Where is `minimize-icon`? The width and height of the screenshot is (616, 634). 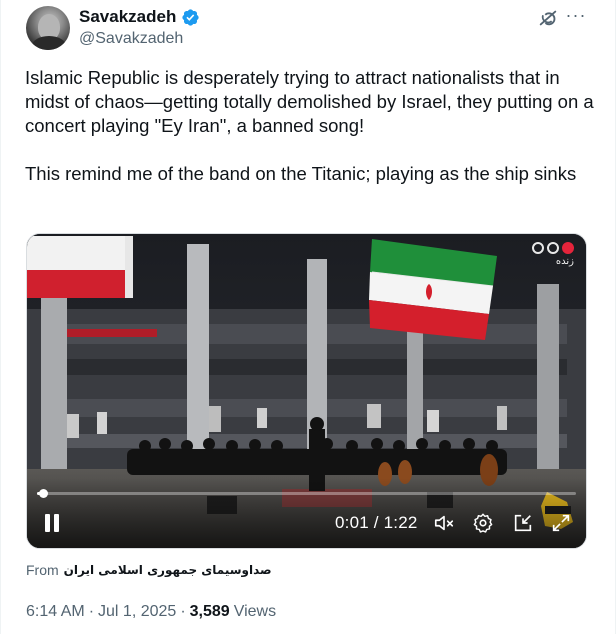 minimize-icon is located at coordinates (523, 523).